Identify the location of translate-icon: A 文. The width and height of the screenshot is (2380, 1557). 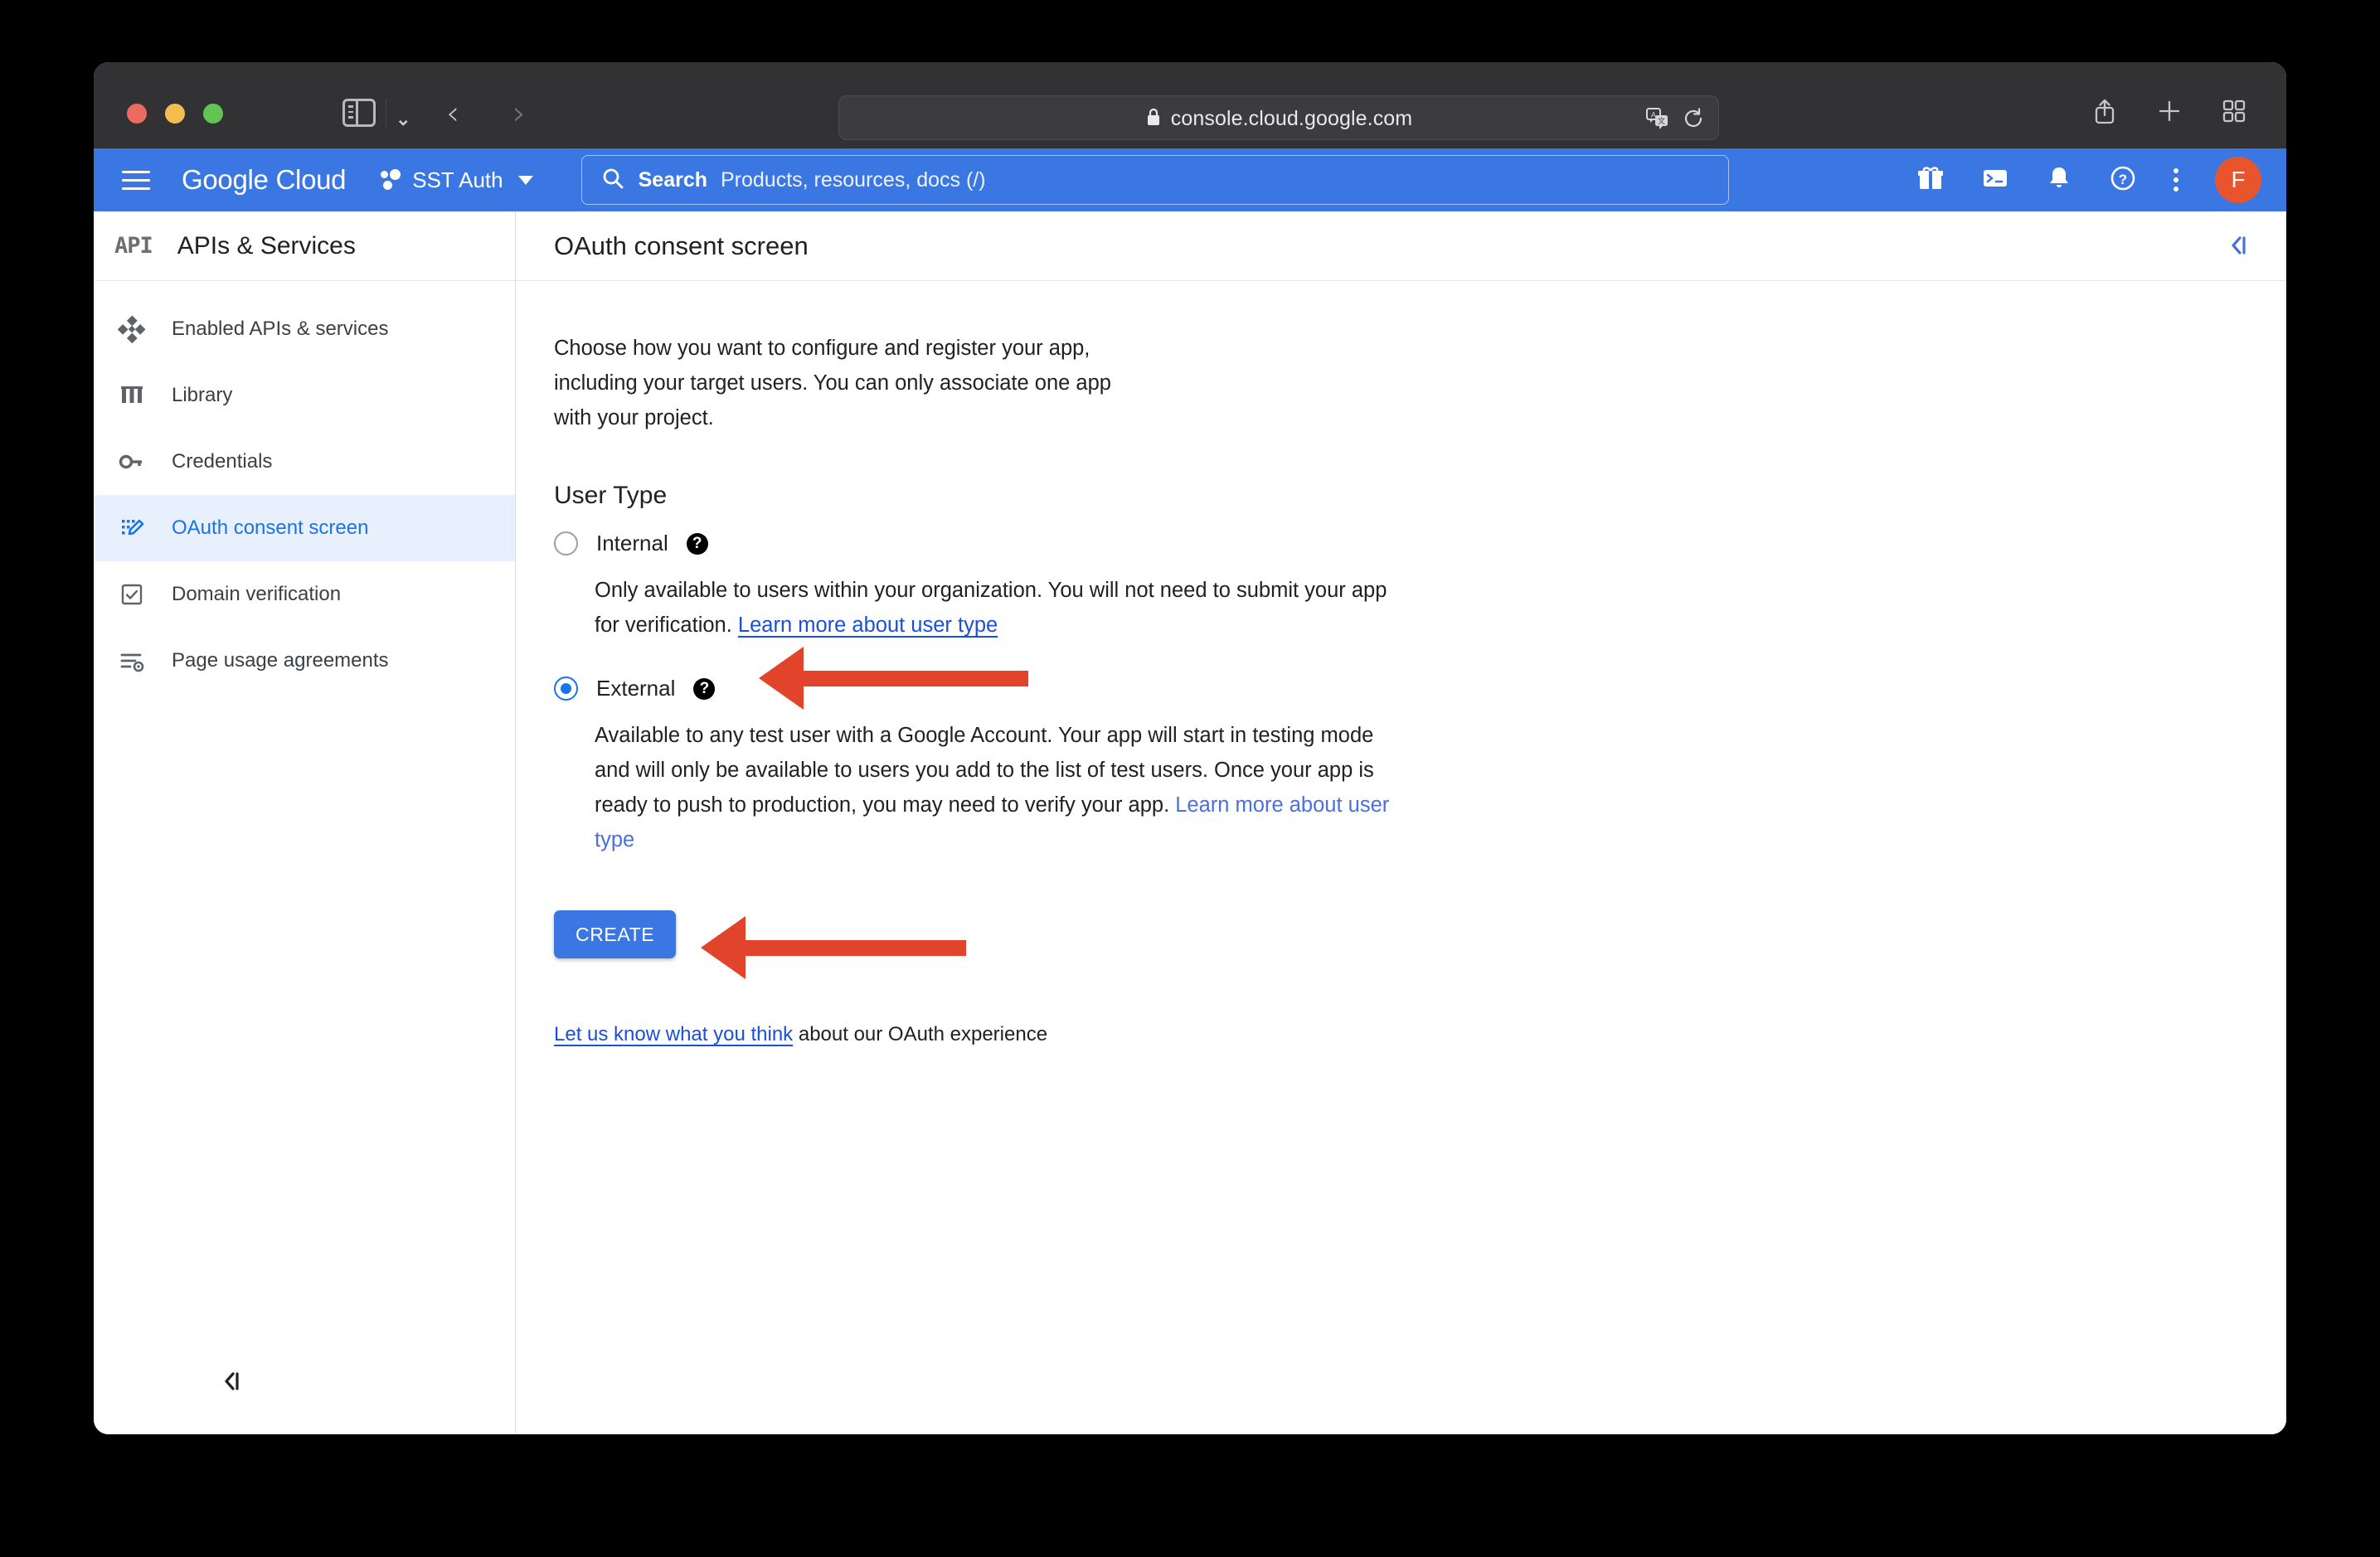
(1657, 120).